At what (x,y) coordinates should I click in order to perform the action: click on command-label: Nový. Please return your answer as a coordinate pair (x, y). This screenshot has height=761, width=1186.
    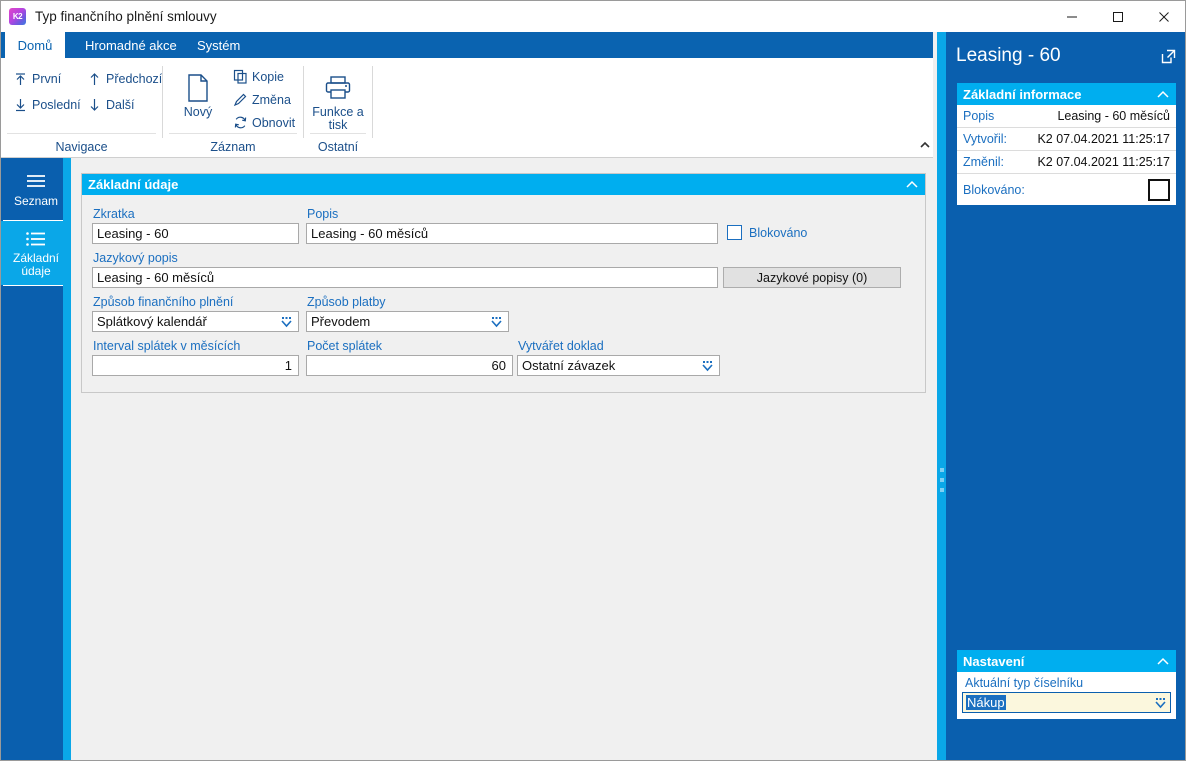
    Looking at the image, I should click on (198, 112).